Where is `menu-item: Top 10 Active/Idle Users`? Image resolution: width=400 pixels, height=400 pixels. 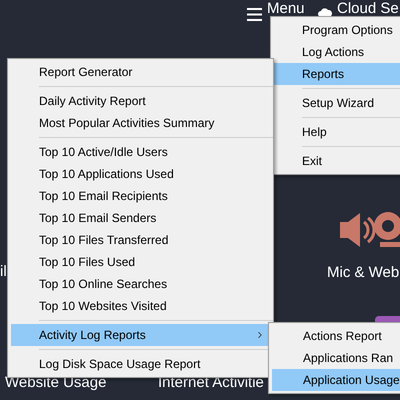
menu-item: Top 10 Active/Idle Users is located at coordinates (140, 152).